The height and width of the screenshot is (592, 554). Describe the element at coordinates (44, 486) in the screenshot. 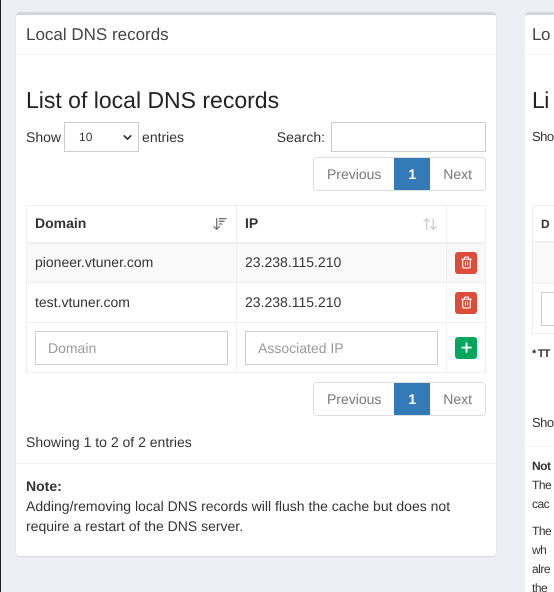

I see `note-title: Note:` at that location.